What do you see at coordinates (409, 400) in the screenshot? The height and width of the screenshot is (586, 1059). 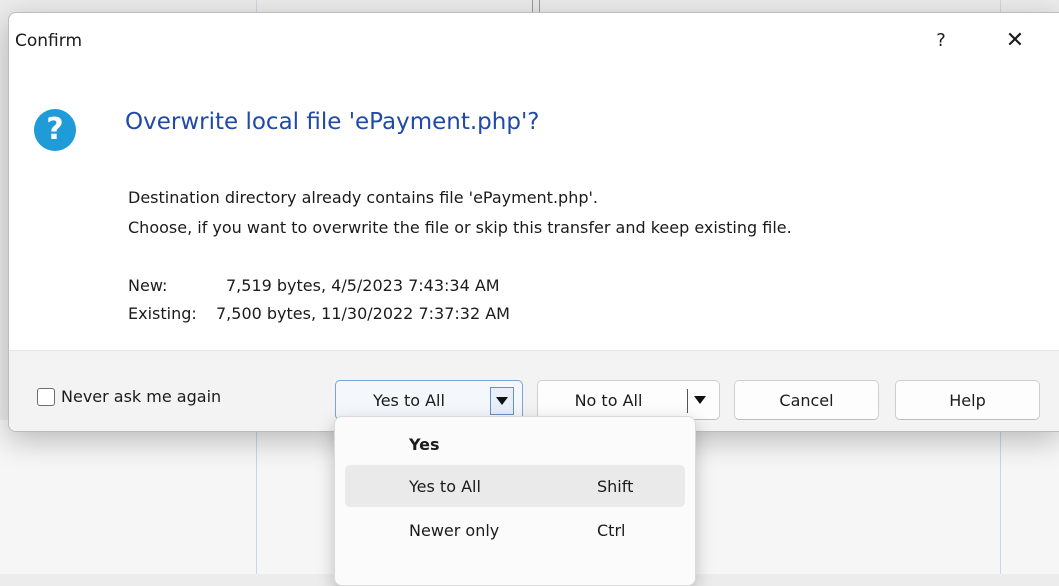 I see `yes-to-all-label: Yes to All` at bounding box center [409, 400].